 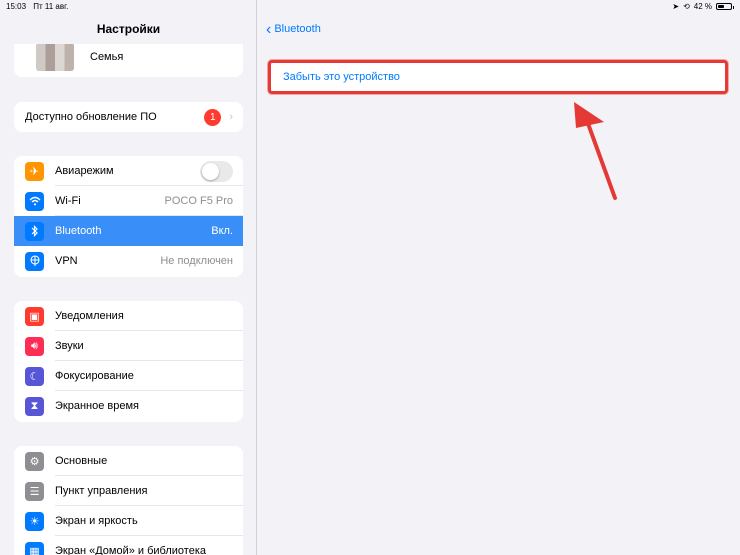 I want to click on sounds-icon: 🔊︎, so click(x=34, y=346).